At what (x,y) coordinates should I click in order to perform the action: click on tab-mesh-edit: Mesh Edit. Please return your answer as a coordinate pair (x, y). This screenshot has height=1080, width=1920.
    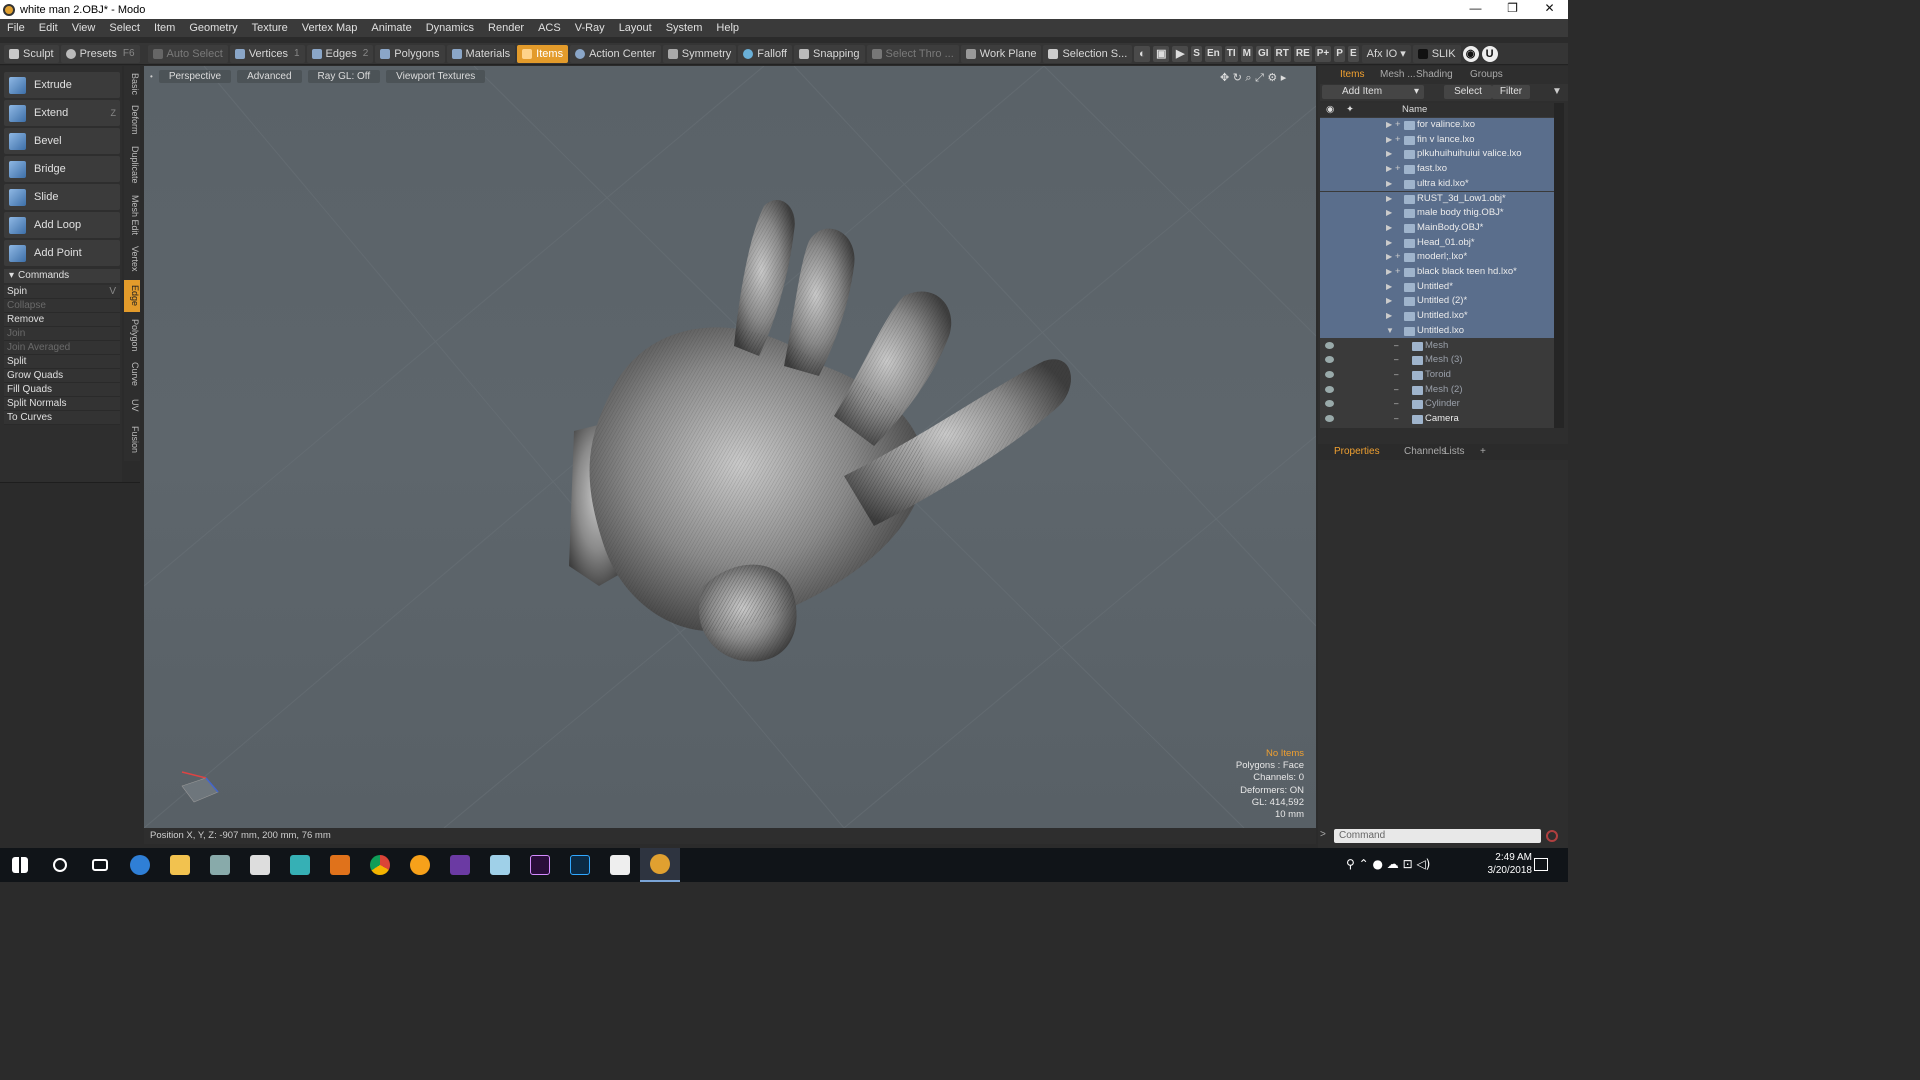
    Looking at the image, I should click on (132, 215).